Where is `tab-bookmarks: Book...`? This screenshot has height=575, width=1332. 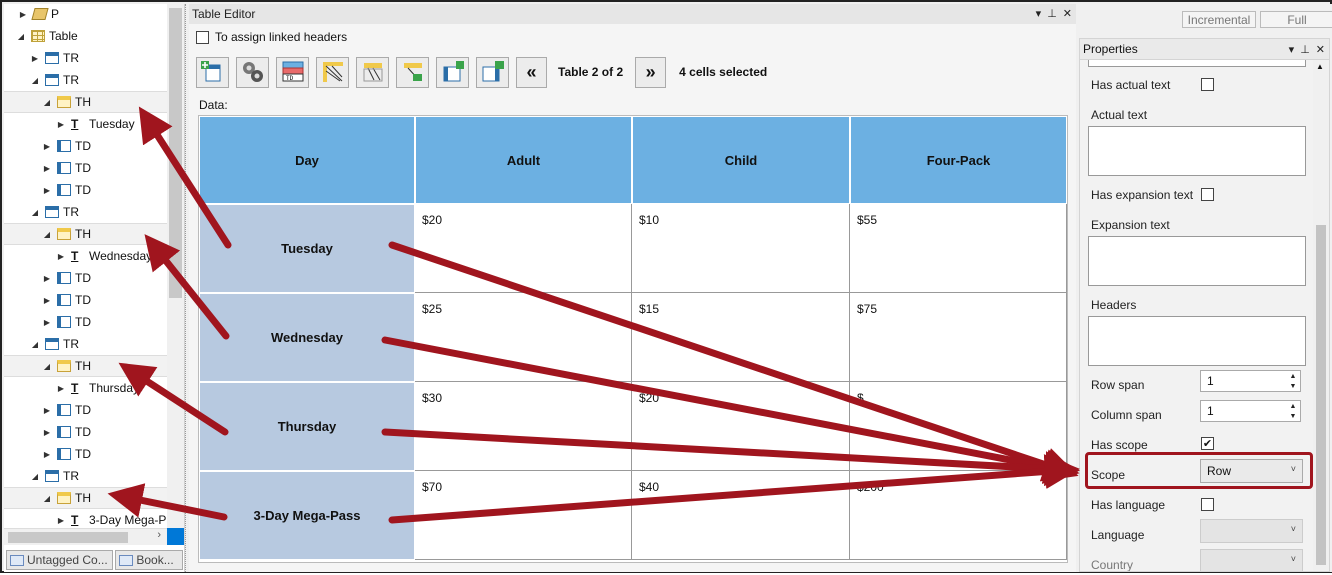
tab-bookmarks: Book... is located at coordinates (149, 560).